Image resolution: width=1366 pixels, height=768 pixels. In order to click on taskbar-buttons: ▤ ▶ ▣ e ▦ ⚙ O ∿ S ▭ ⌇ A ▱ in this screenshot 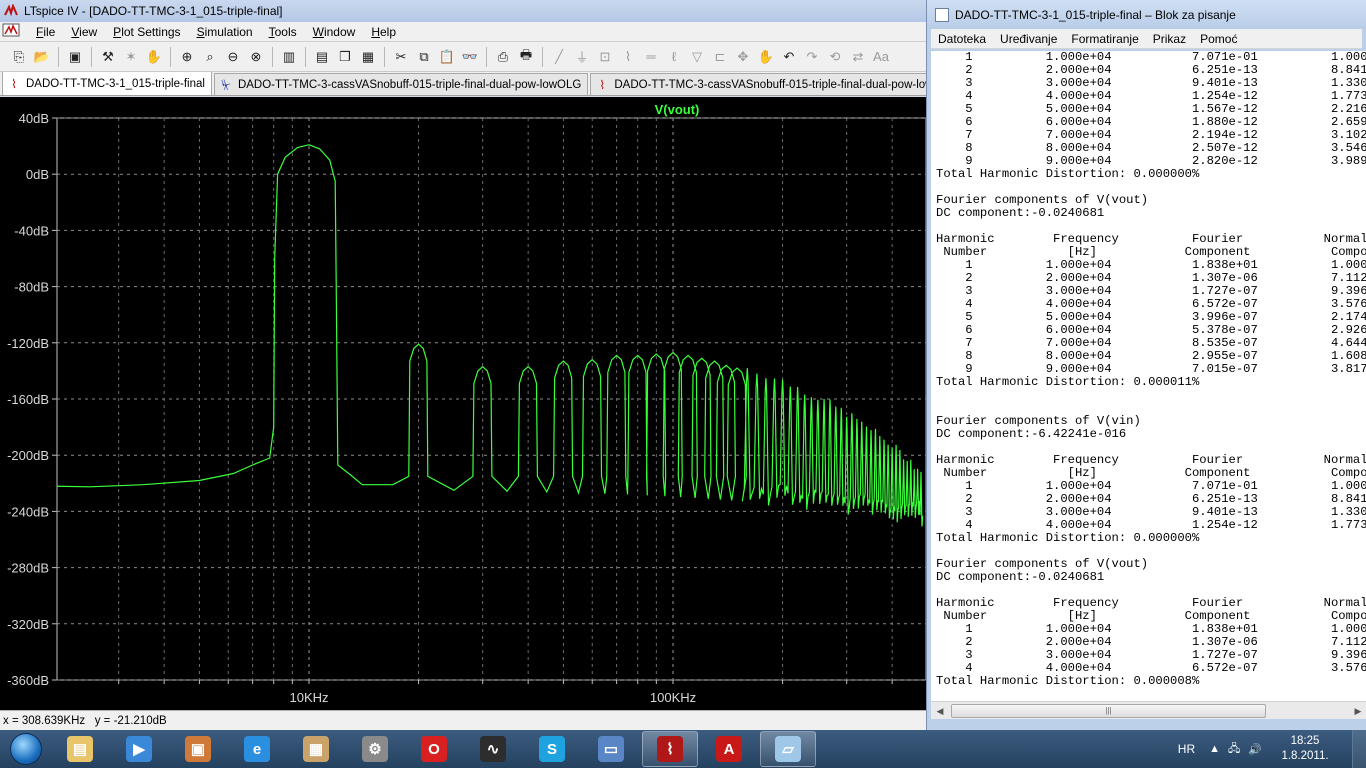, I will do `click(435, 749)`.